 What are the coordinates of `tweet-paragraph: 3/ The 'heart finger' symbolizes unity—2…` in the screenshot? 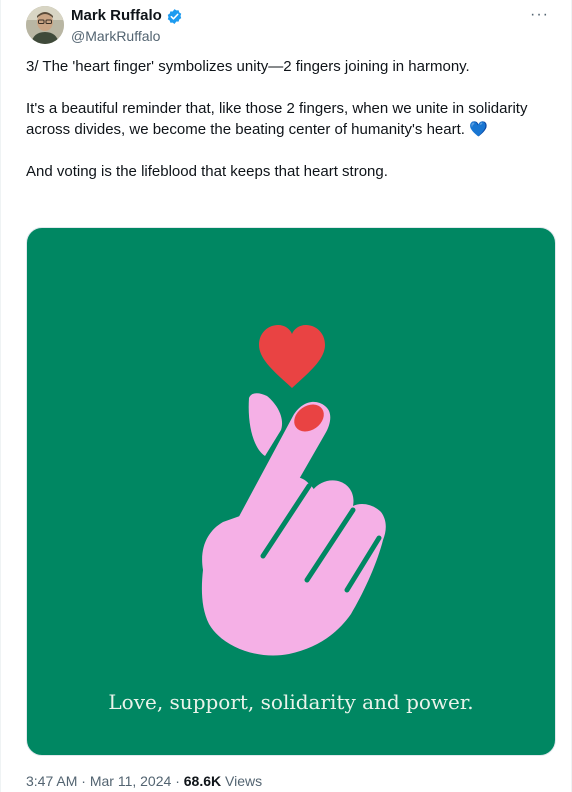 It's located at (248, 66).